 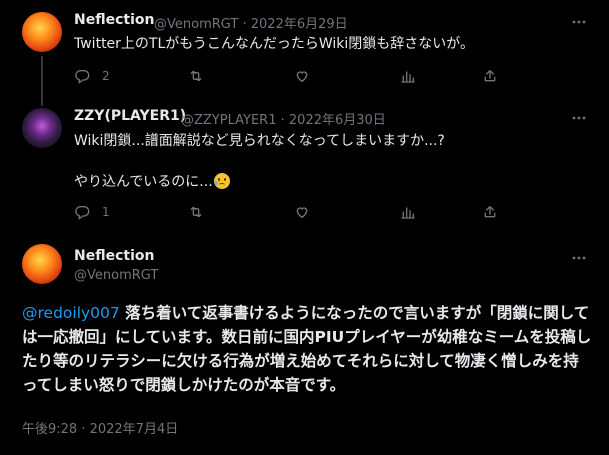 What do you see at coordinates (106, 76) in the screenshot?
I see `reply-count: 2` at bounding box center [106, 76].